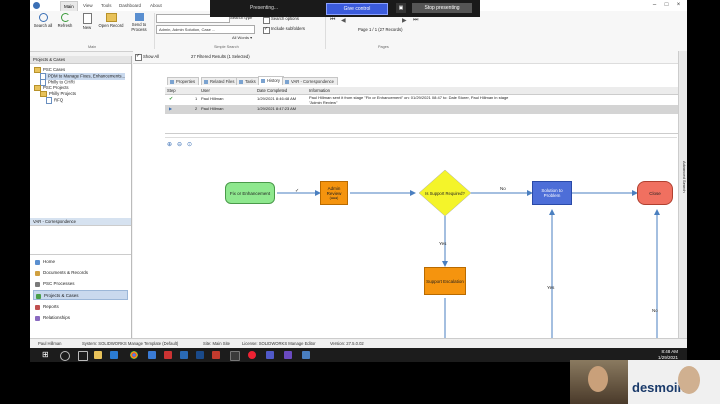 Image resolution: width=720 pixels, height=404 pixels. What do you see at coordinates (674, 382) in the screenshot?
I see `logo-camera: desmoint` at bounding box center [674, 382].